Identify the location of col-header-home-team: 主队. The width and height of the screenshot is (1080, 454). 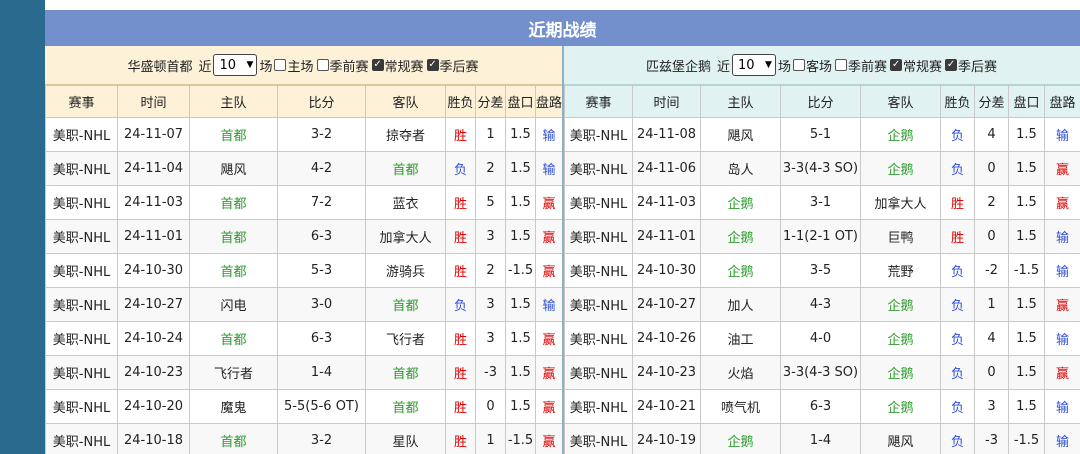
(233, 101).